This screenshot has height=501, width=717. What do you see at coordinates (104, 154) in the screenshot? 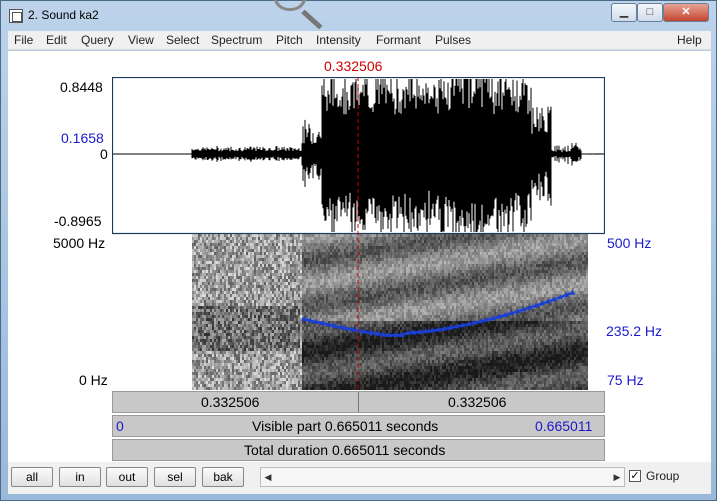
I see `waveform-zero-label: 0` at bounding box center [104, 154].